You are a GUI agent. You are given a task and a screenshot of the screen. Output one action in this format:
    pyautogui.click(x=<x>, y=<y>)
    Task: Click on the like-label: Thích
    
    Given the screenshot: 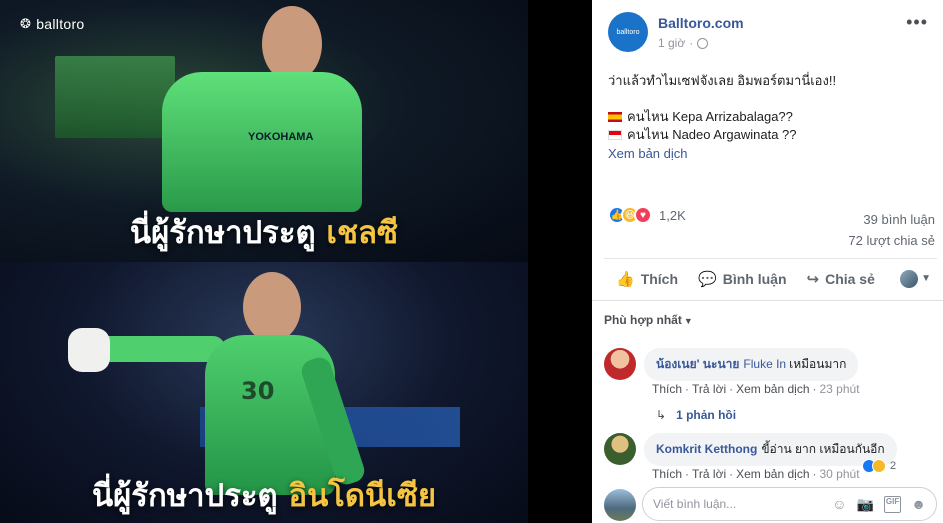 What is the action you would take?
    pyautogui.click(x=659, y=278)
    